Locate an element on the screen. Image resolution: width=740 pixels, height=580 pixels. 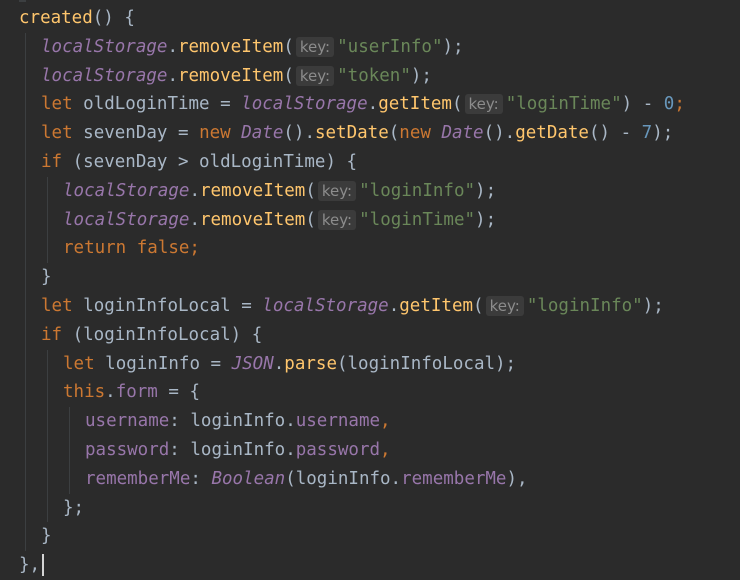
code-token: }, is located at coordinates (30, 565).